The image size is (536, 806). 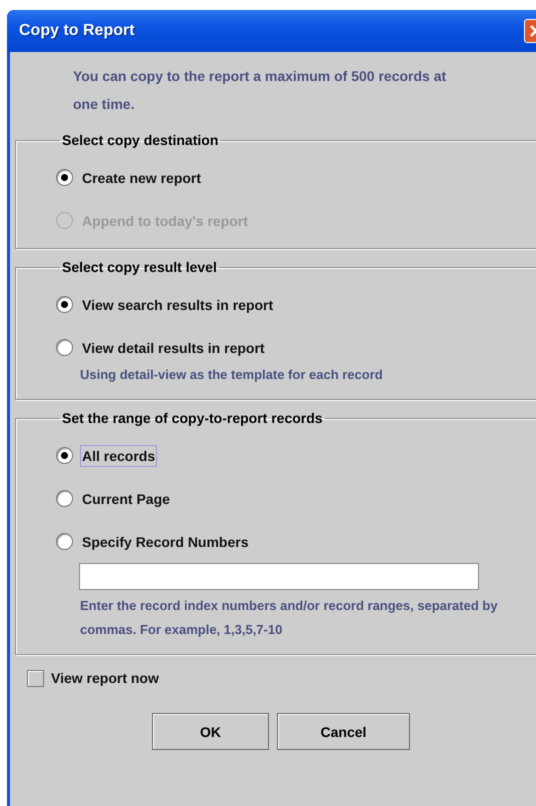 I want to click on hint-text: Enter the record index numbers and/or record ranges, separated by commas. For example, 1,3,5,7-10, so click(x=289, y=618).